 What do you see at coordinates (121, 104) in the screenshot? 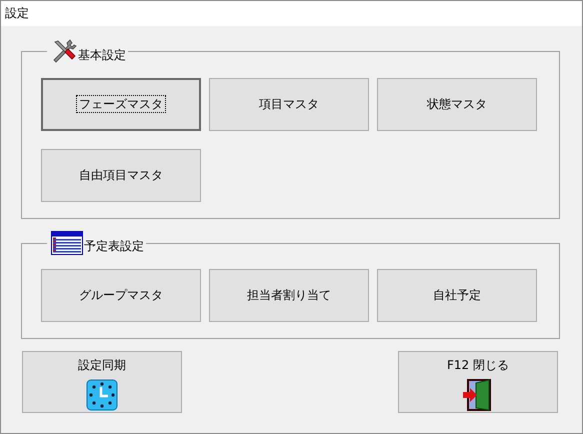
I see `master-button: フェーズマスタ` at bounding box center [121, 104].